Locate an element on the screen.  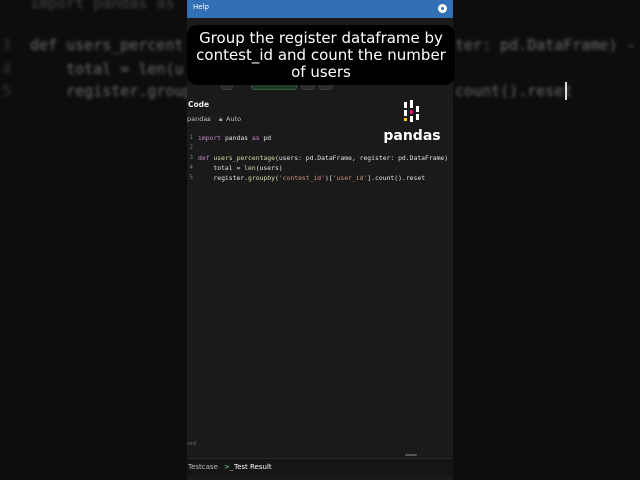
code-token: def is located at coordinates (204, 158).